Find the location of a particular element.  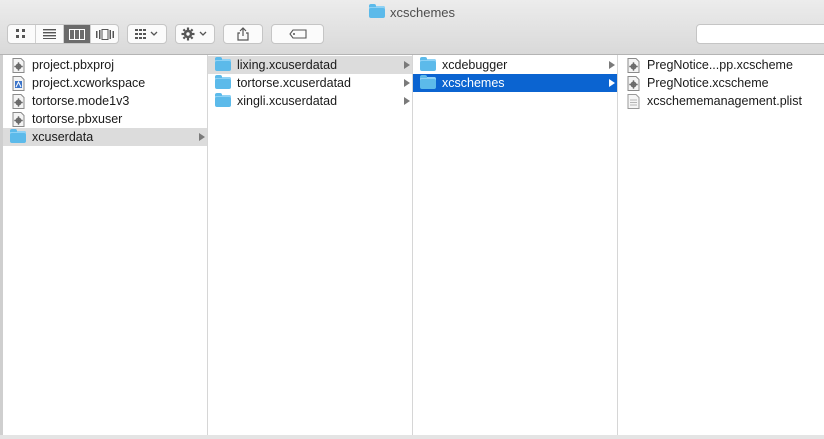

file-list-item: tortorse.pbxuser is located at coordinates (105, 119).